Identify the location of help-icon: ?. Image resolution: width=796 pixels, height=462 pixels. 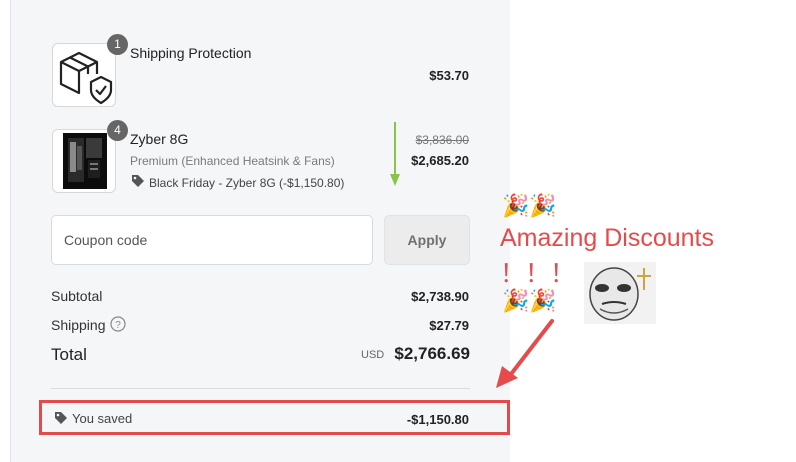
(118, 324).